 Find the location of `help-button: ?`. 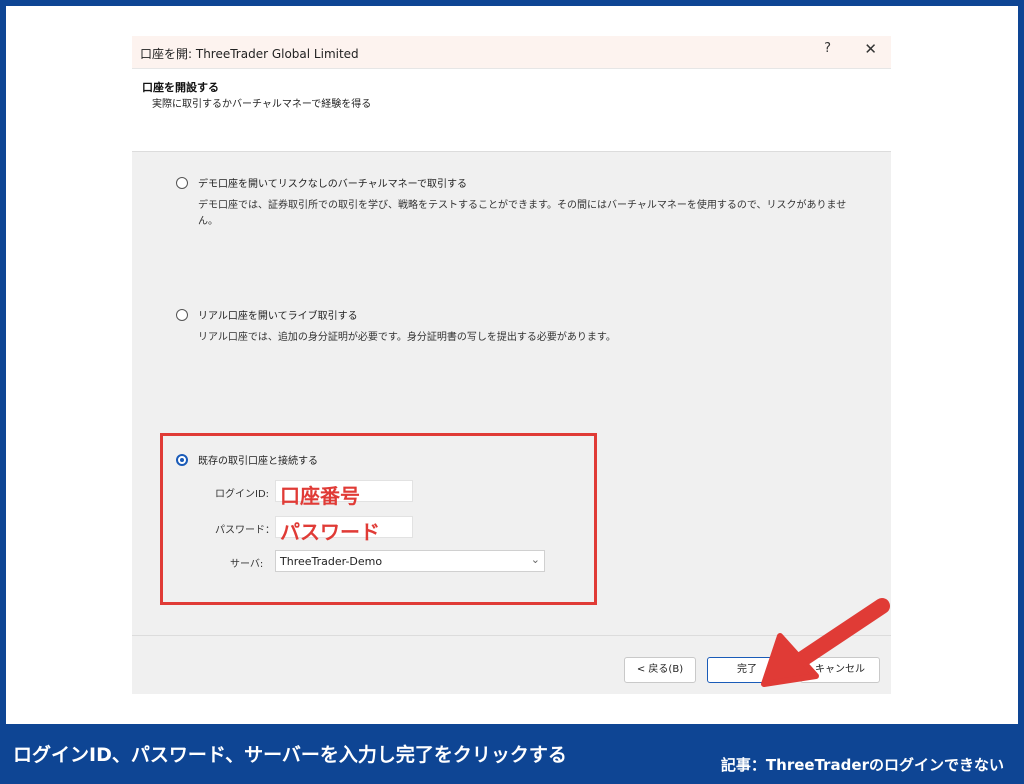

help-button: ? is located at coordinates (827, 48).